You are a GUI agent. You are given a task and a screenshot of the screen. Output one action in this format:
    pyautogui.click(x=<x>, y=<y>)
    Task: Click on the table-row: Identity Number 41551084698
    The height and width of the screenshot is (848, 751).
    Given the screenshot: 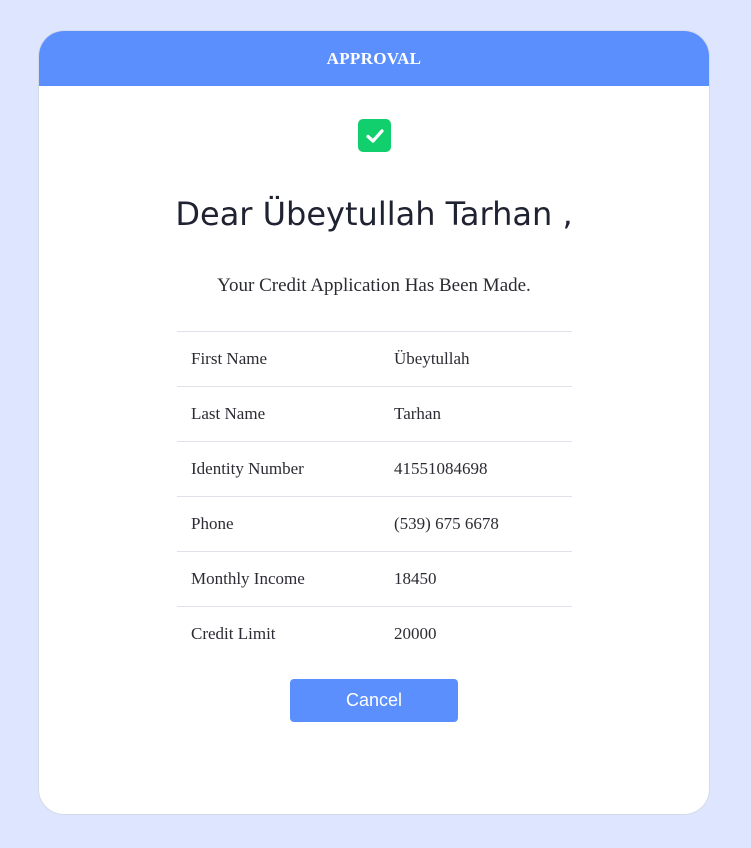 What is the action you would take?
    pyautogui.click(x=374, y=469)
    